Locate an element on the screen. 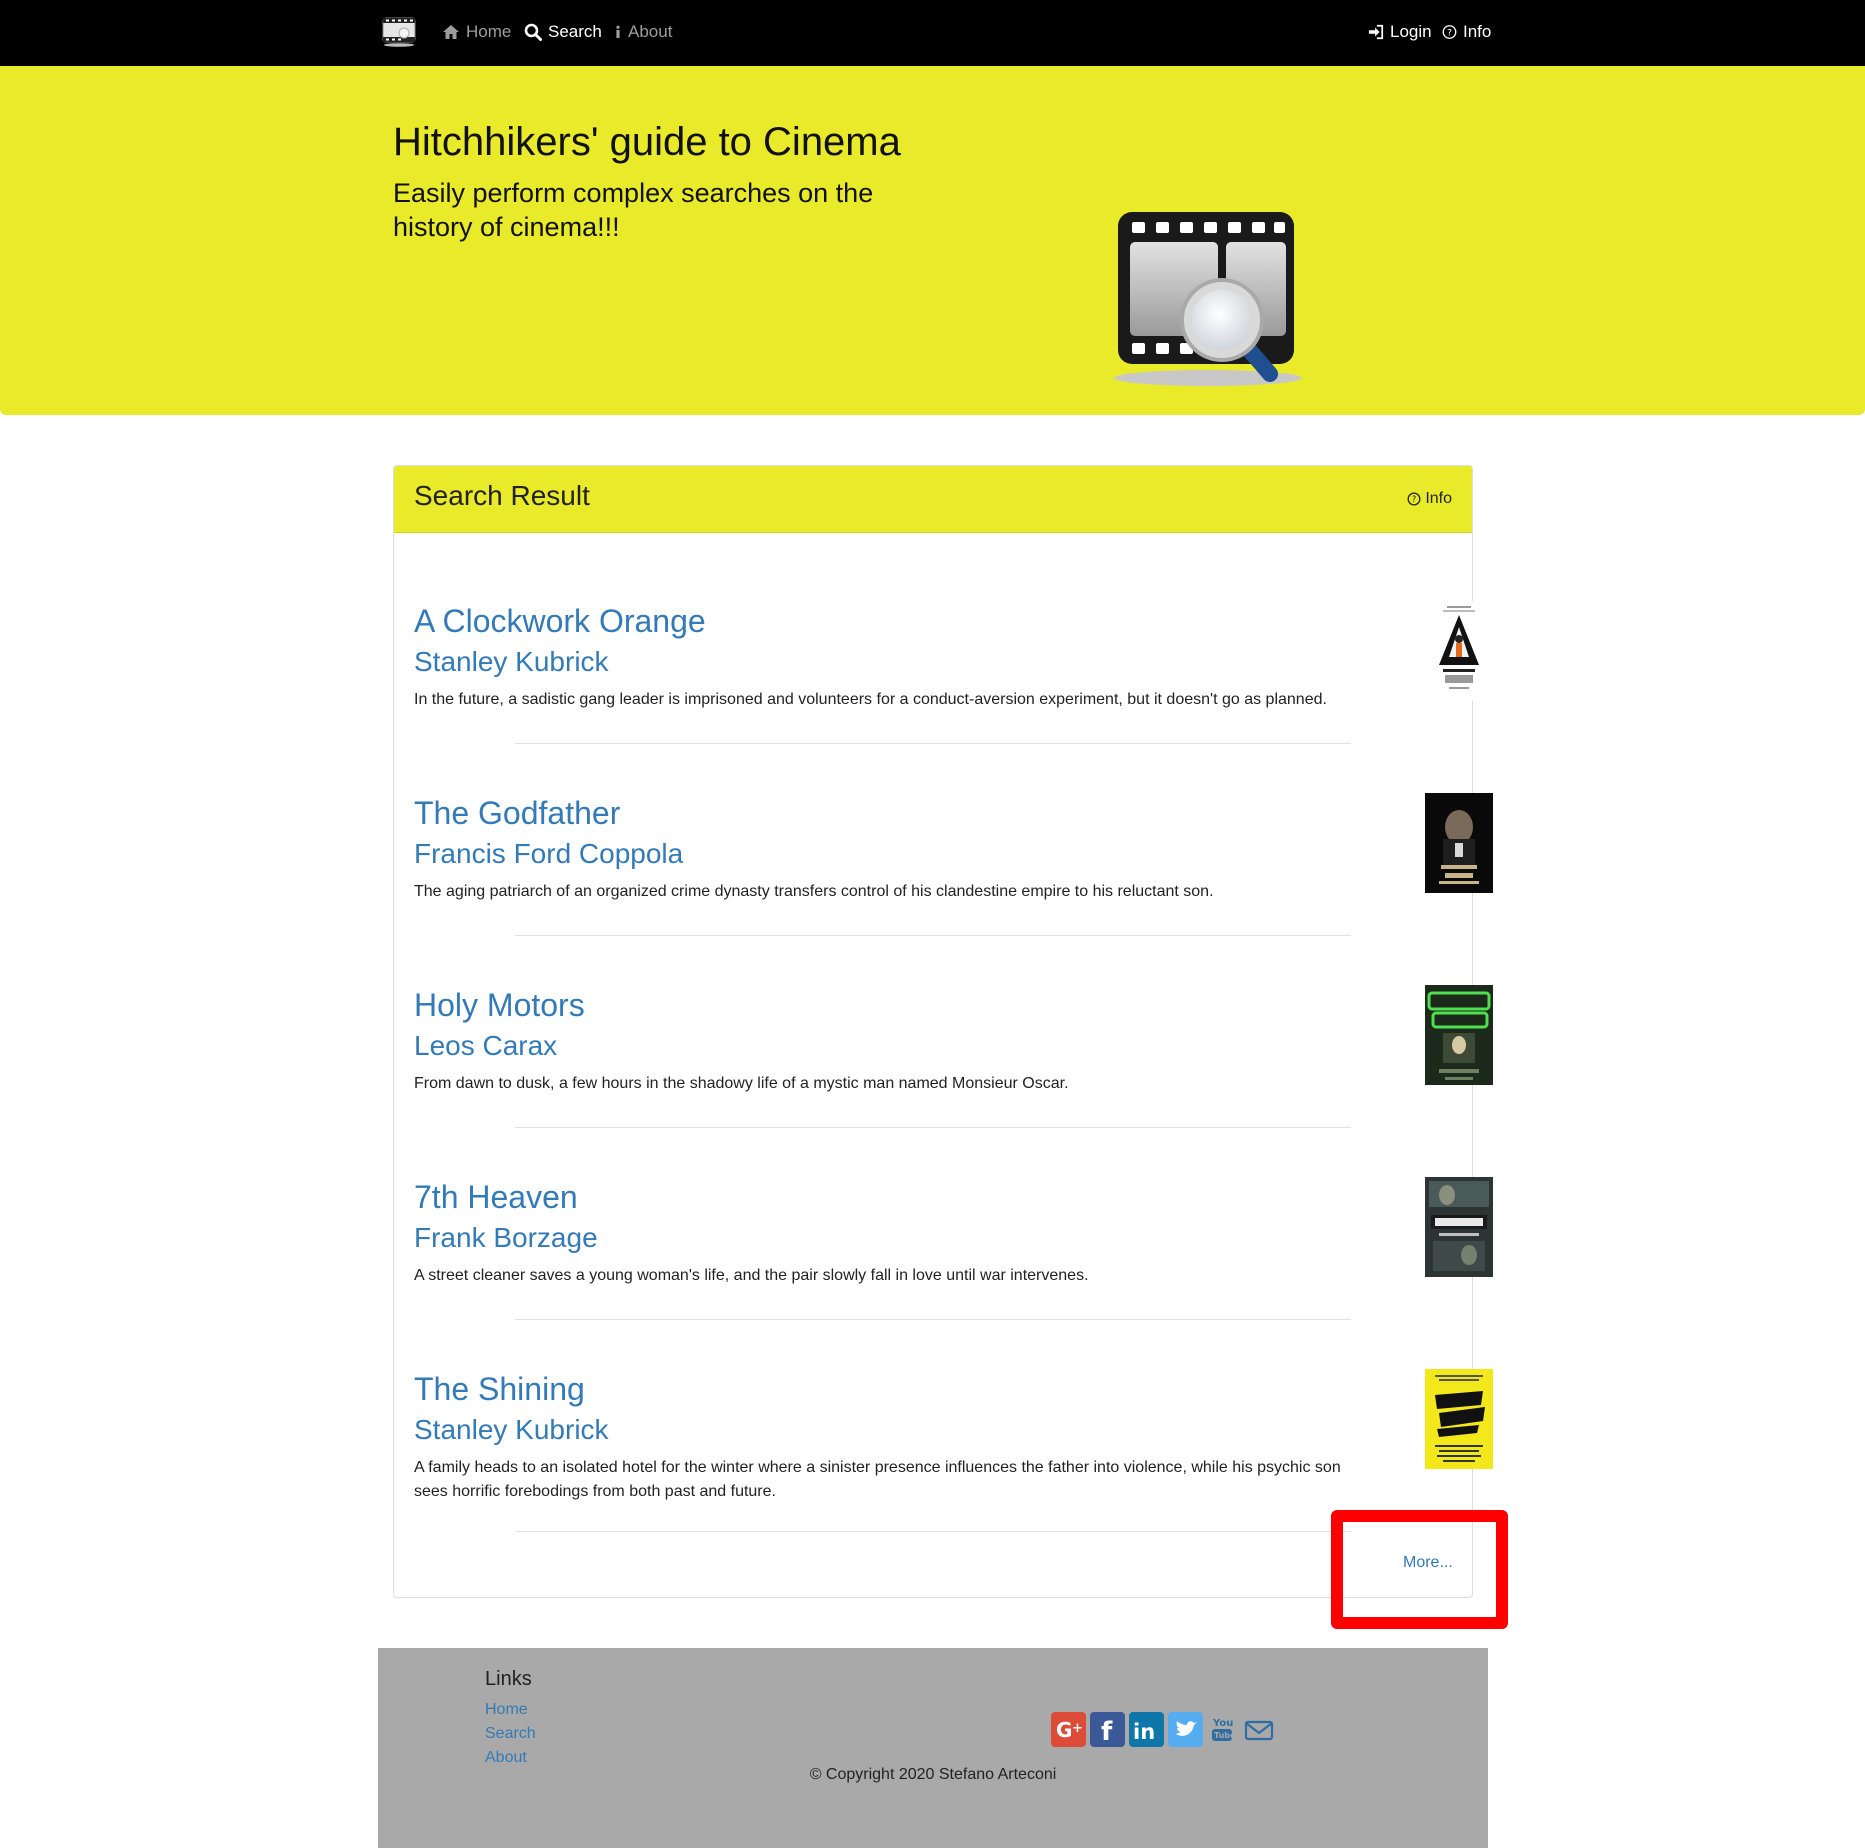  panel-title: Search Result is located at coordinates (502, 495).